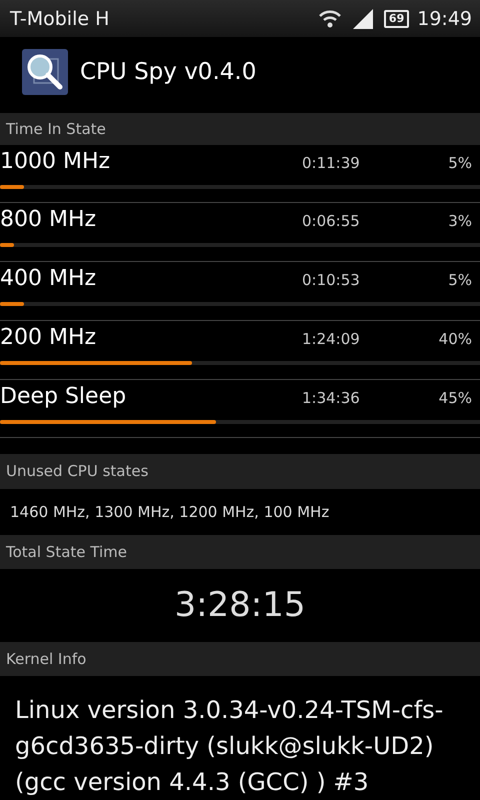 The height and width of the screenshot is (800, 480). Describe the element at coordinates (444, 19) in the screenshot. I see `clock: 19:49` at that location.